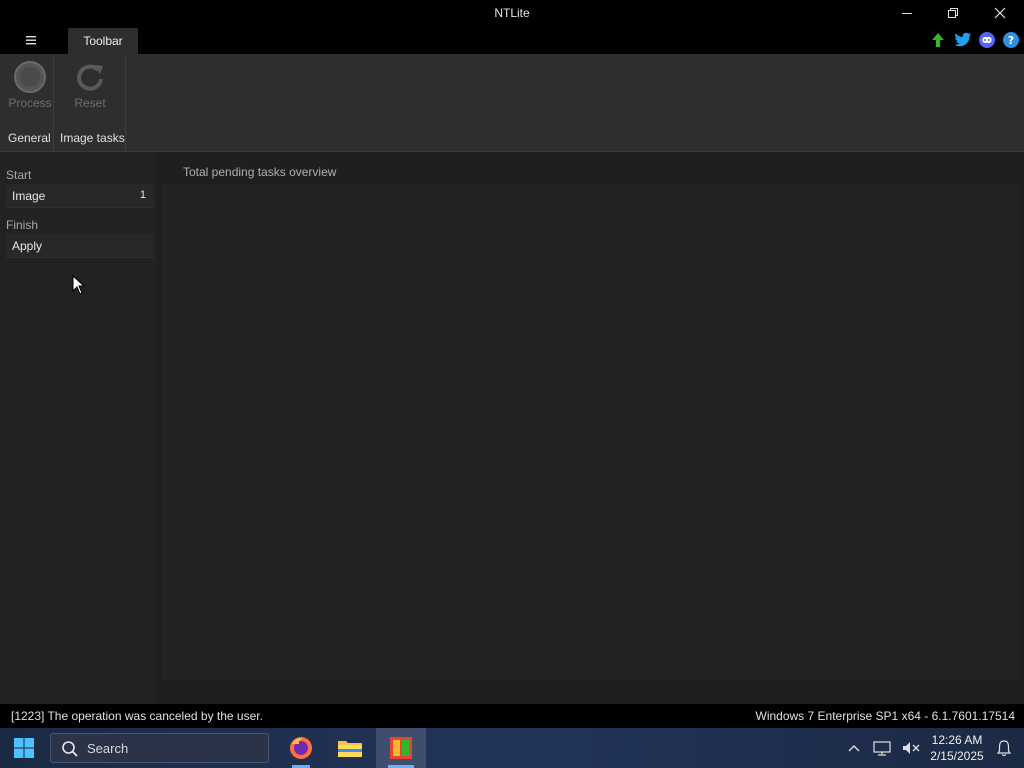 Image resolution: width=1024 pixels, height=768 pixels. Describe the element at coordinates (108, 748) in the screenshot. I see `search-placeholder: Search` at that location.